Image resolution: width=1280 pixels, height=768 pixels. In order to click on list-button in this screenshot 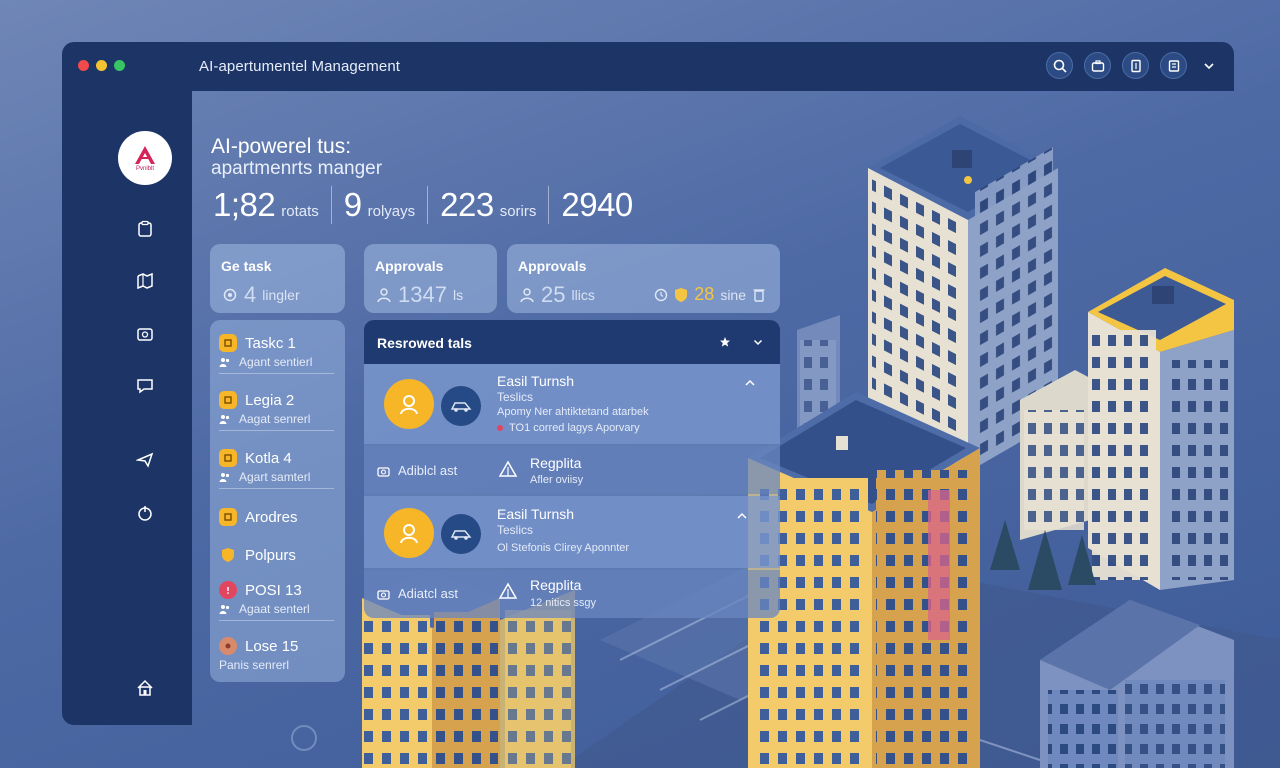, I will do `click(1173, 65)`.